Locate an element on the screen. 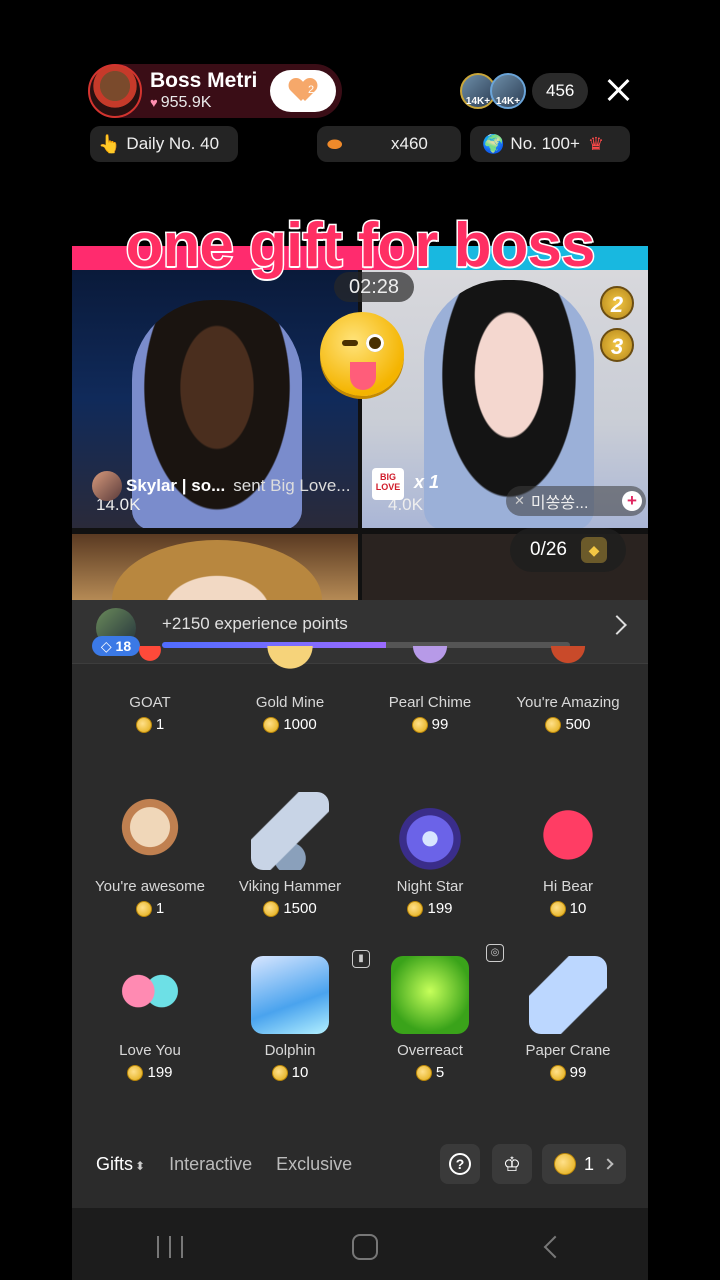 The image size is (720, 1280). follow-button: 2 is located at coordinates (303, 91).